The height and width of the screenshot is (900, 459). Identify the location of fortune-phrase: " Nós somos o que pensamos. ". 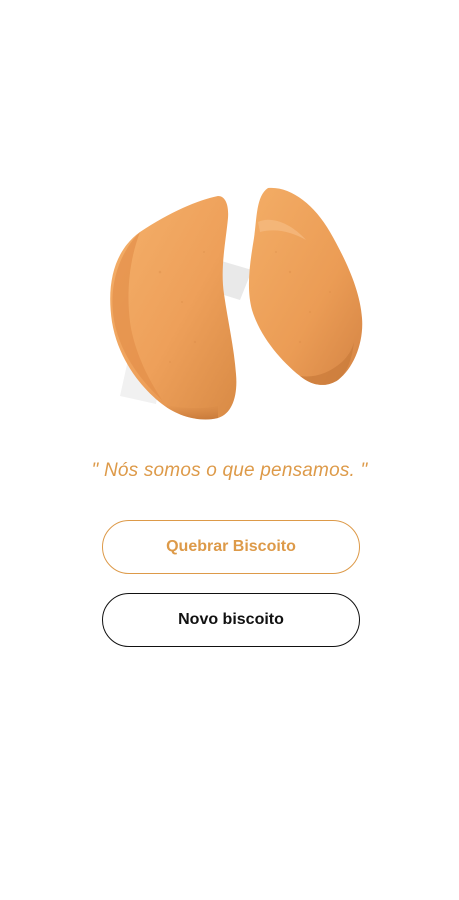
(229, 470).